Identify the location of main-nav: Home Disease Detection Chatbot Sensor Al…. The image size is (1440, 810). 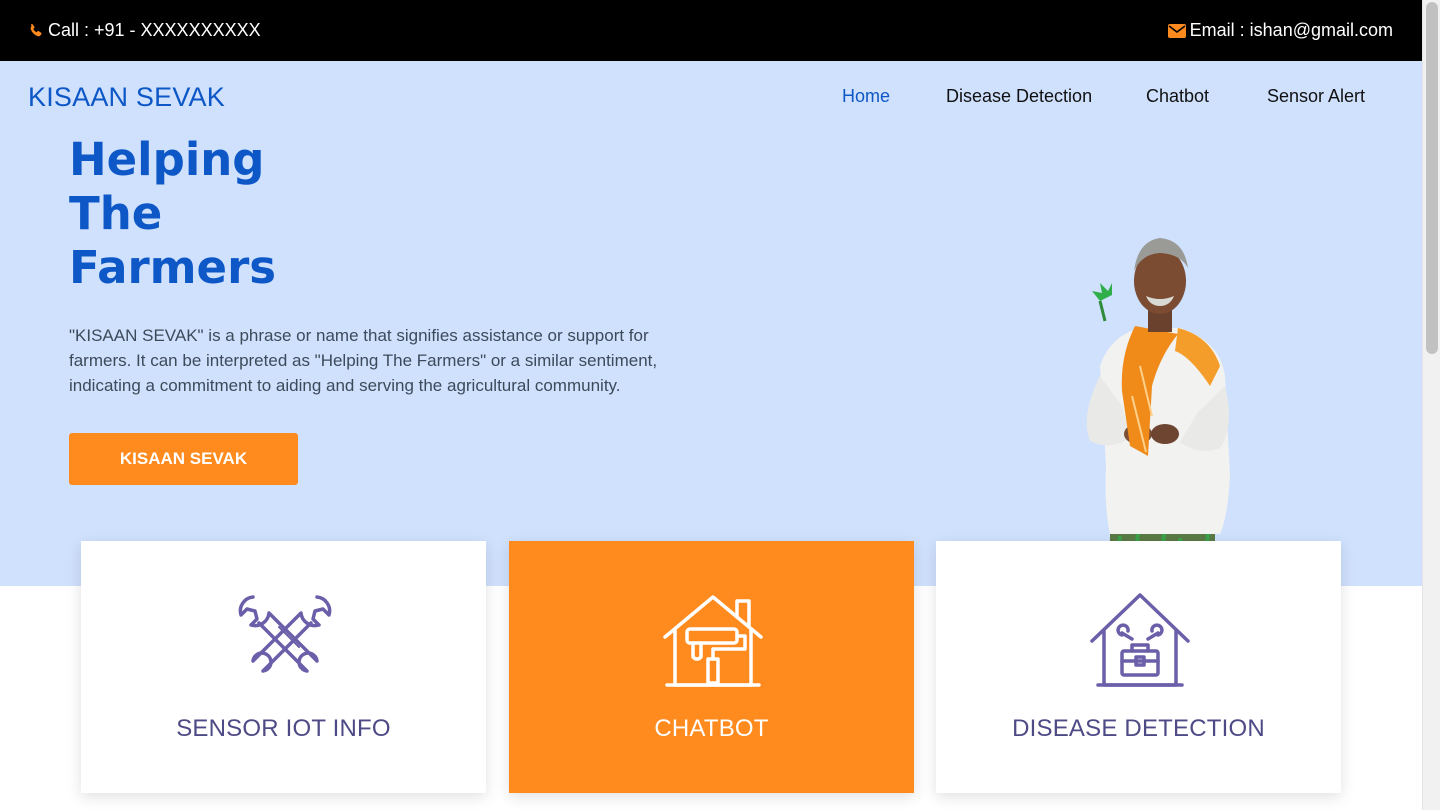
(711, 98).